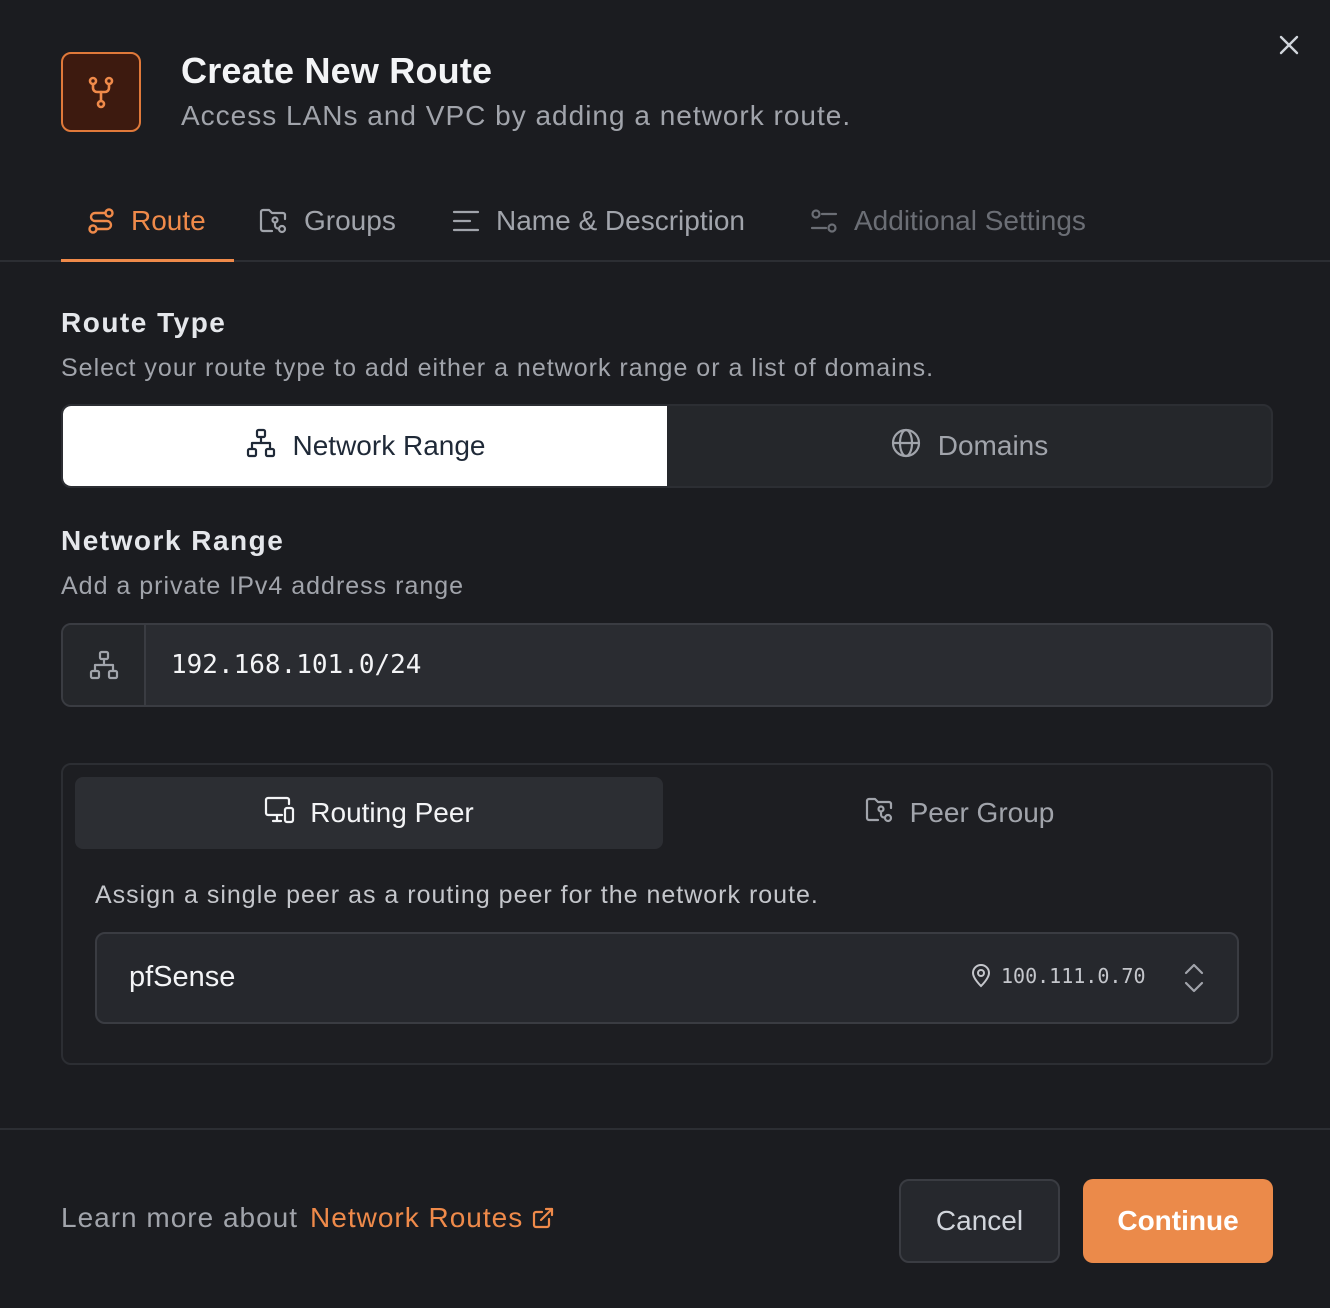 The width and height of the screenshot is (1330, 1308). I want to click on route-type-network-range: Network Range, so click(365, 446).